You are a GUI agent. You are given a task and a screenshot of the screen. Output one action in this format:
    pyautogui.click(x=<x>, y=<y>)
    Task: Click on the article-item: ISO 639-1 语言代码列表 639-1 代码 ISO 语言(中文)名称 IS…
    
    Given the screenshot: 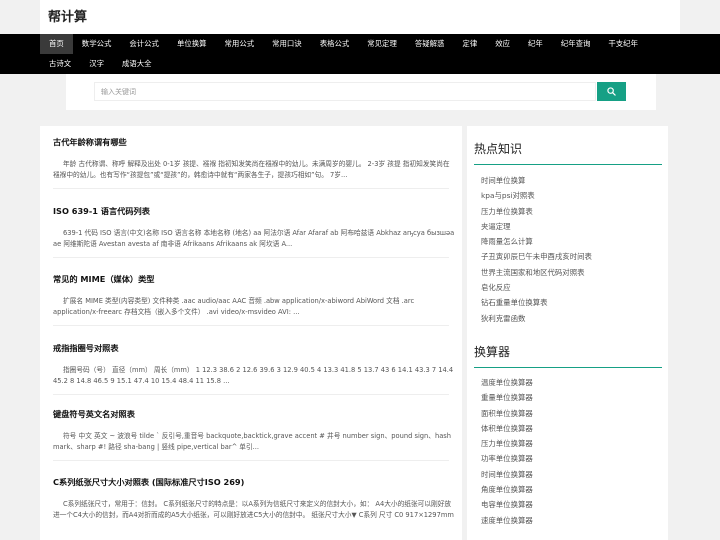 What is the action you would take?
    pyautogui.click(x=254, y=227)
    